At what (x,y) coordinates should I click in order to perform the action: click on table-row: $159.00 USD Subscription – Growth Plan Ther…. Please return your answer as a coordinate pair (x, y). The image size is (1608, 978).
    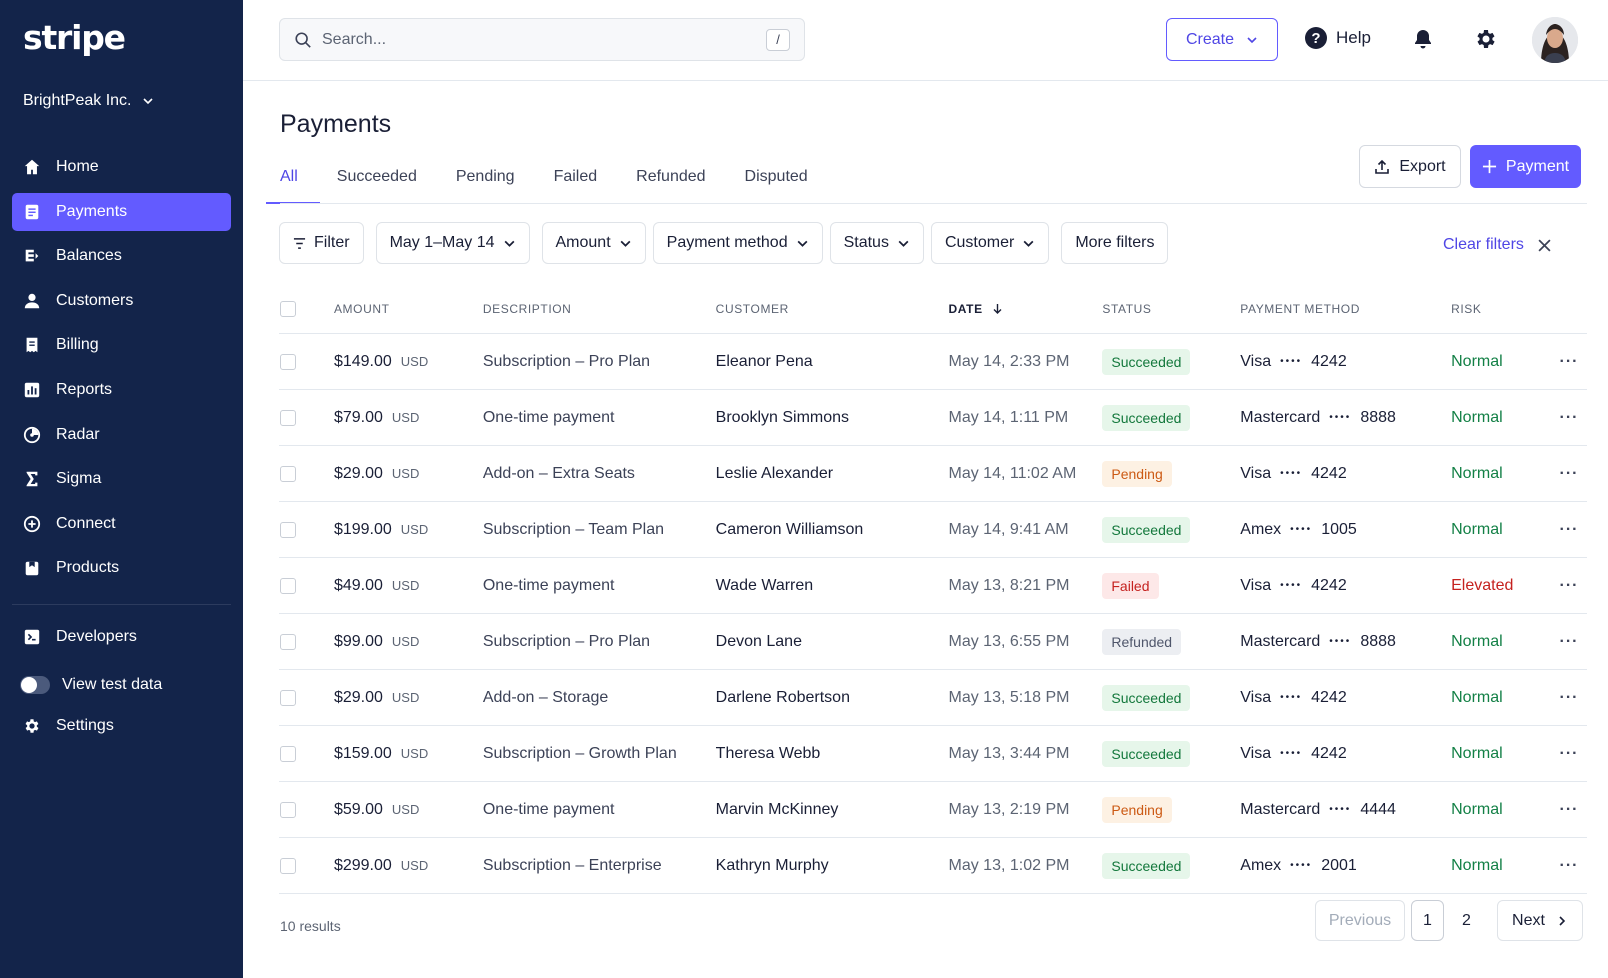
    Looking at the image, I should click on (933, 754).